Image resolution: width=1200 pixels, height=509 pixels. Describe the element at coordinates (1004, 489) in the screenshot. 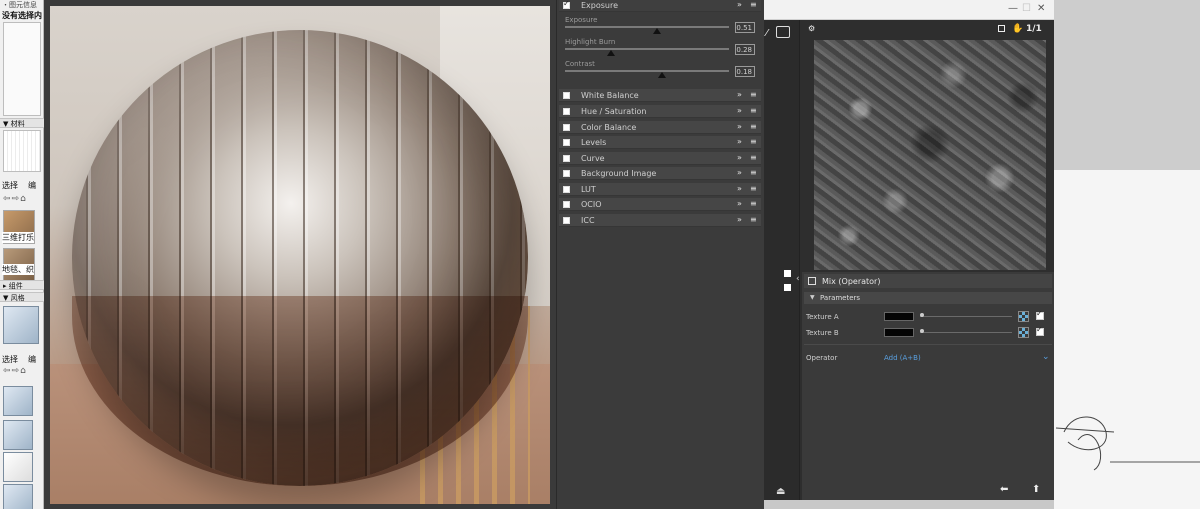

I see `arrow-left-icon: ⬅` at that location.